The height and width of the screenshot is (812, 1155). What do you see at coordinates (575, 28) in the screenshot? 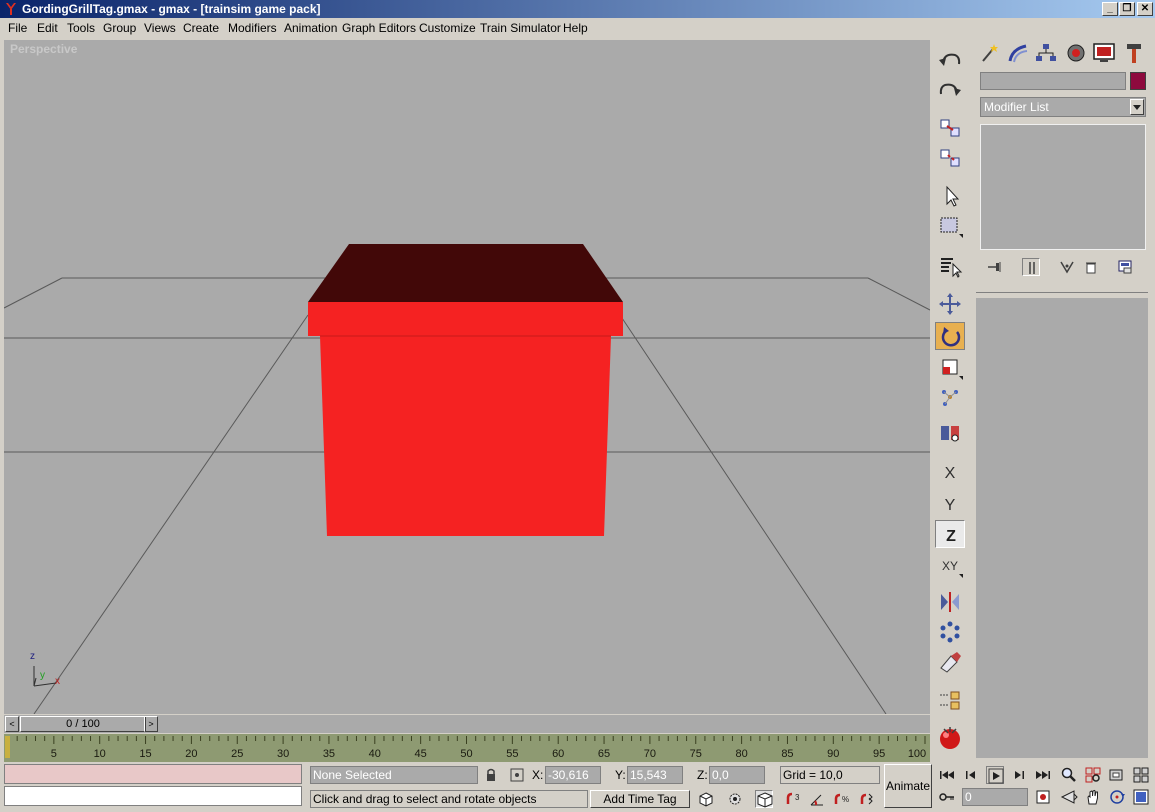
I see `menu-help: Help` at bounding box center [575, 28].